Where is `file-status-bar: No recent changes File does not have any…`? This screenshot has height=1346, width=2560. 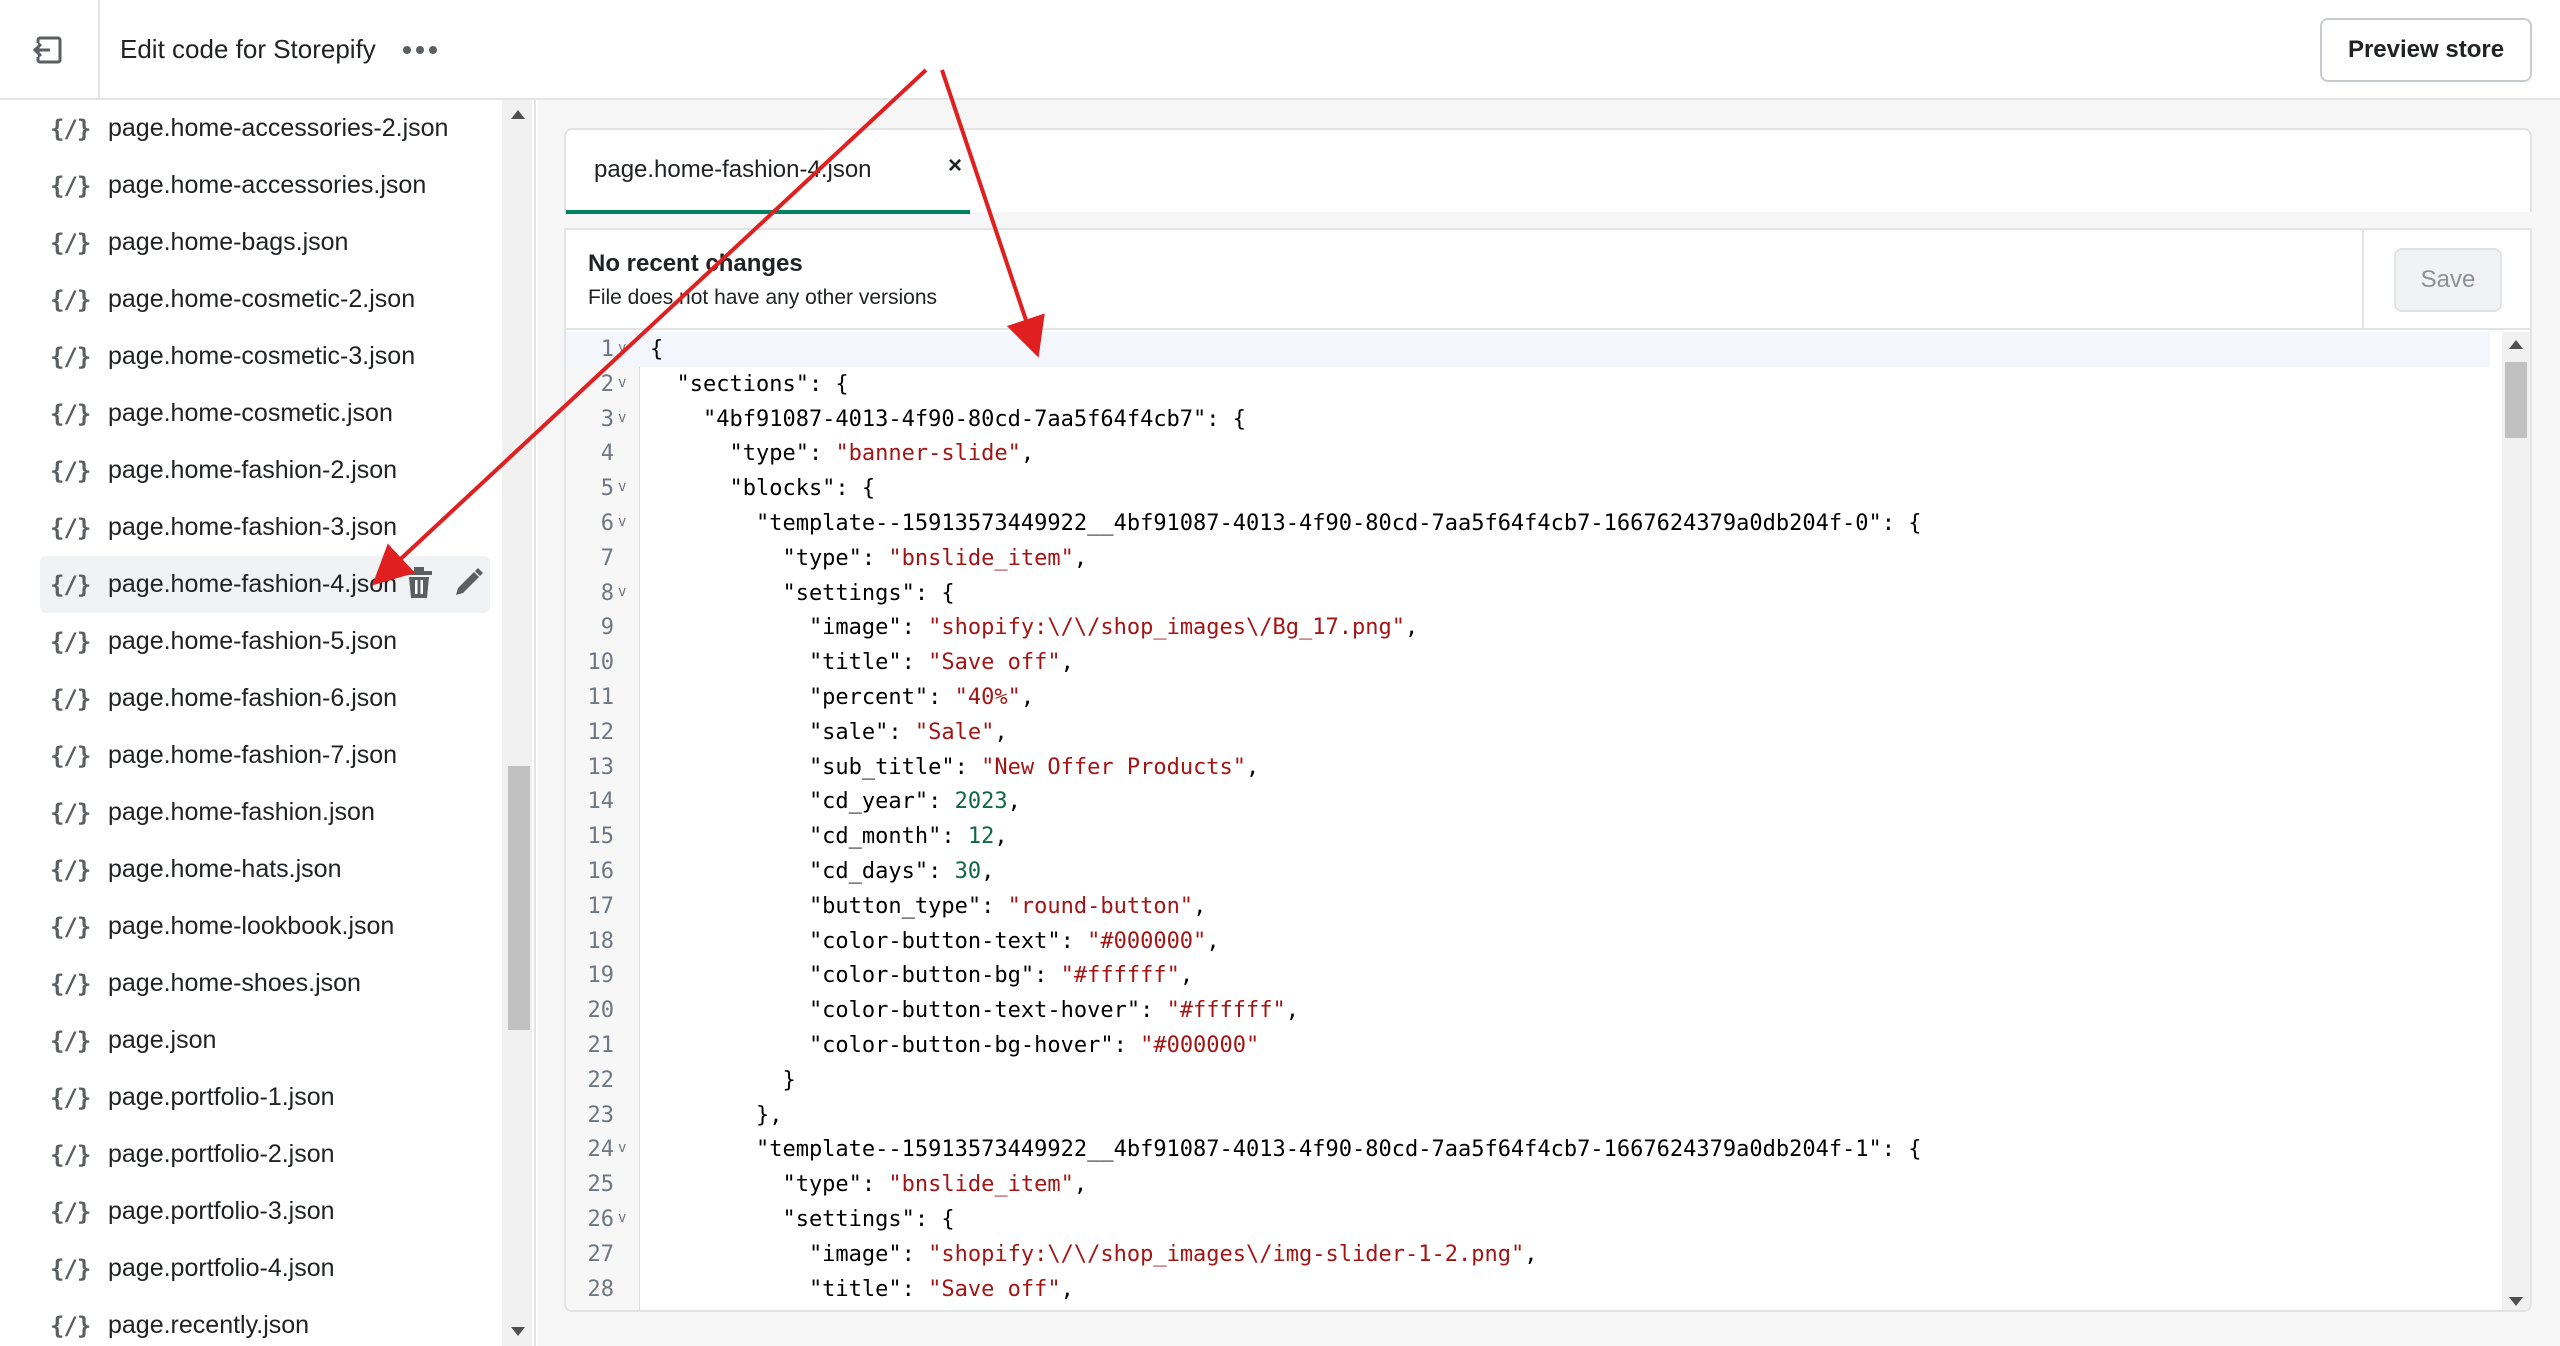 file-status-bar: No recent changes File does not have any… is located at coordinates (1548, 280).